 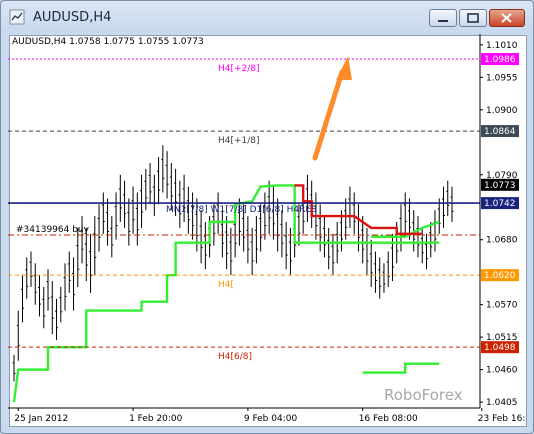 What do you see at coordinates (502, 78) in the screenshot?
I see `price-tick-label: 1.0955` at bounding box center [502, 78].